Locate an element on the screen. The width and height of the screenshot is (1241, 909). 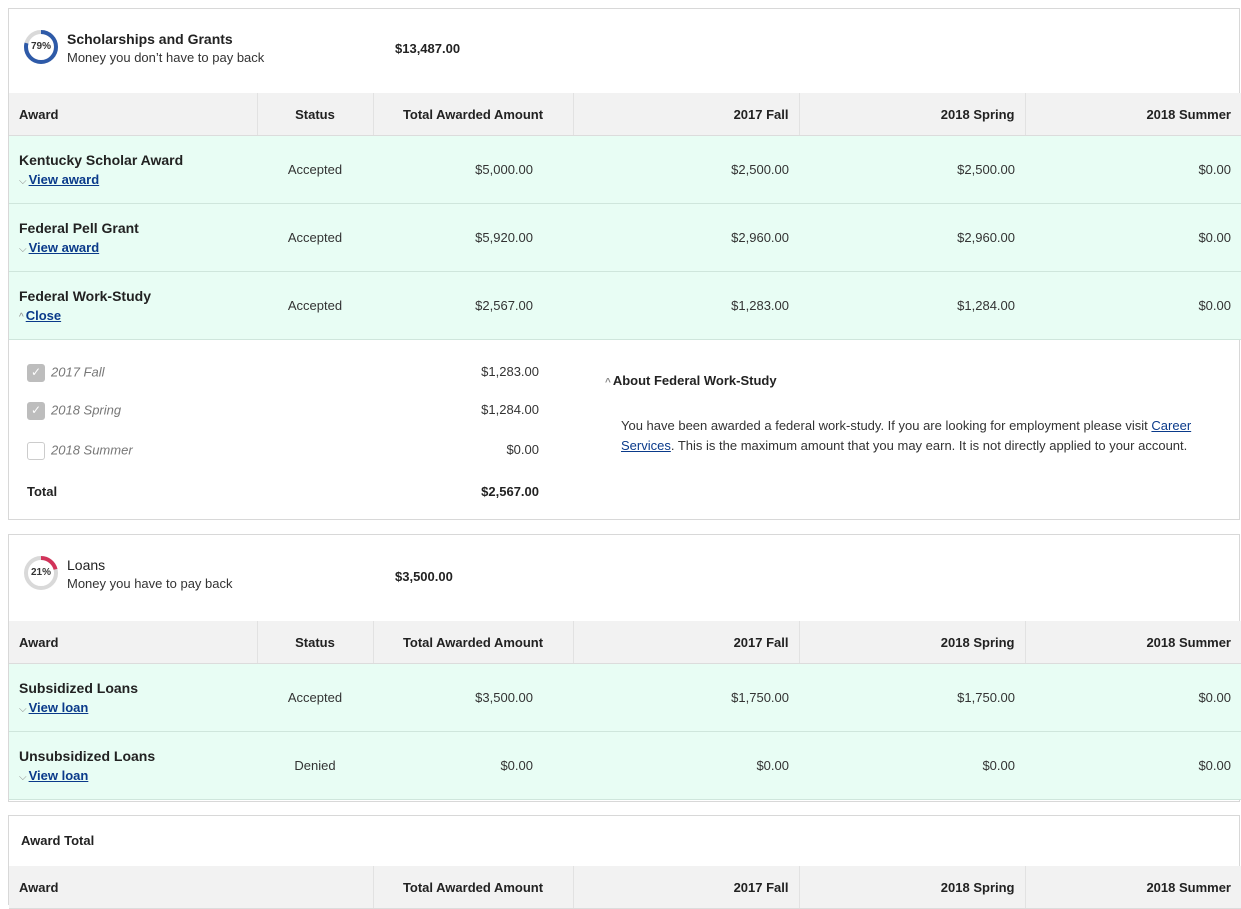
loan-spring: $0.00 is located at coordinates (912, 765).